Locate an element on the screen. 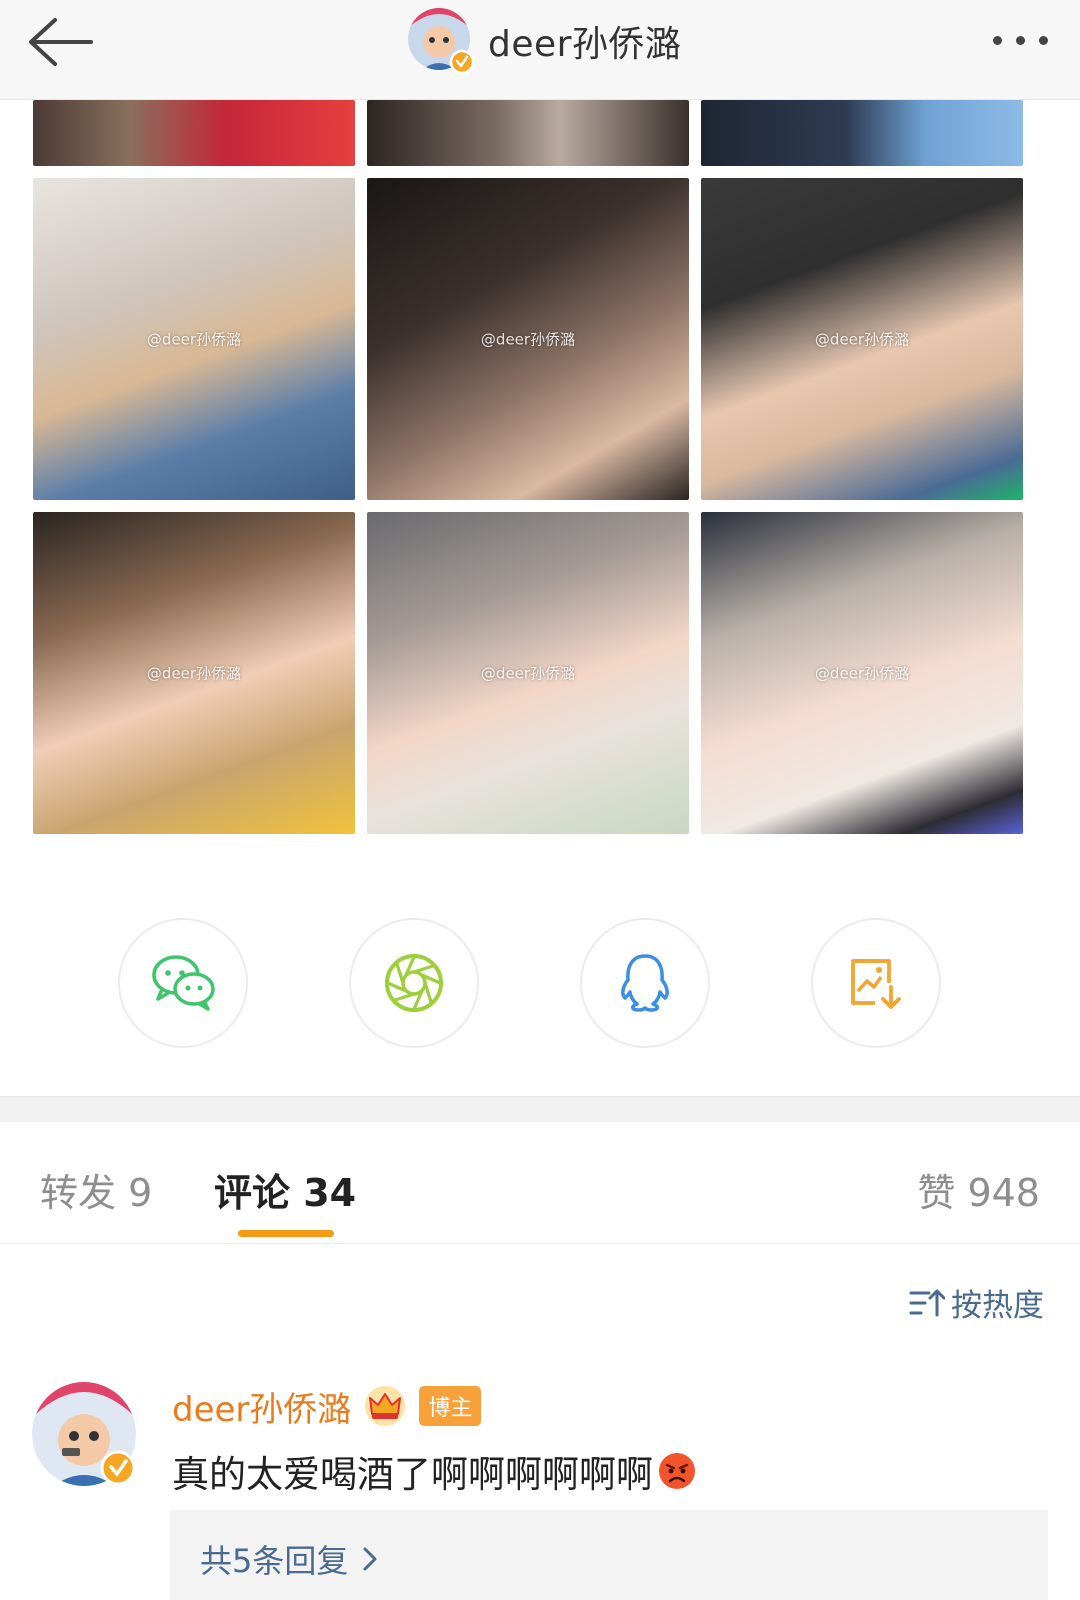 Image resolution: width=1080 pixels, height=1600 pixels. photo-7: @deer孙侨潞 is located at coordinates (194, 673).